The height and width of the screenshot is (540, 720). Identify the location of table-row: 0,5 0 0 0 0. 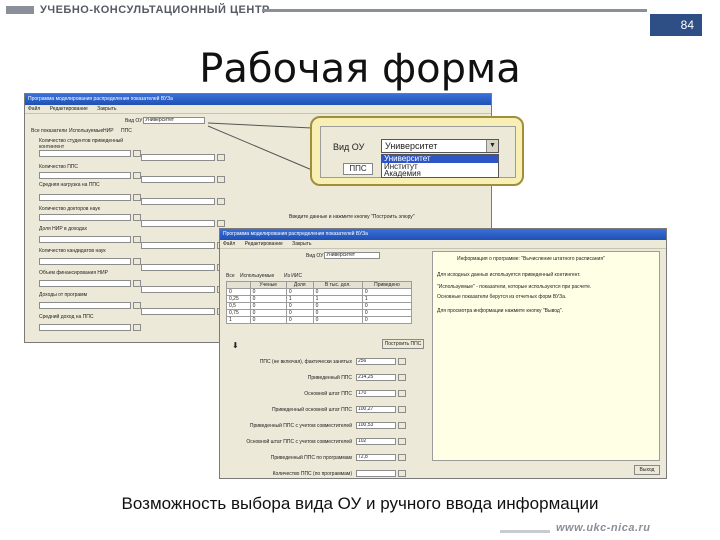
(319, 306).